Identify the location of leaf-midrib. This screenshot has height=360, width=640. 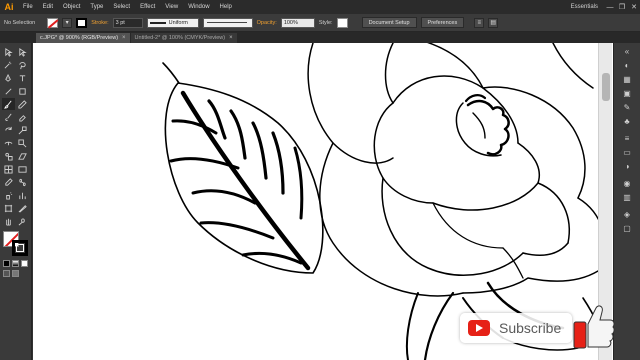
(245, 180).